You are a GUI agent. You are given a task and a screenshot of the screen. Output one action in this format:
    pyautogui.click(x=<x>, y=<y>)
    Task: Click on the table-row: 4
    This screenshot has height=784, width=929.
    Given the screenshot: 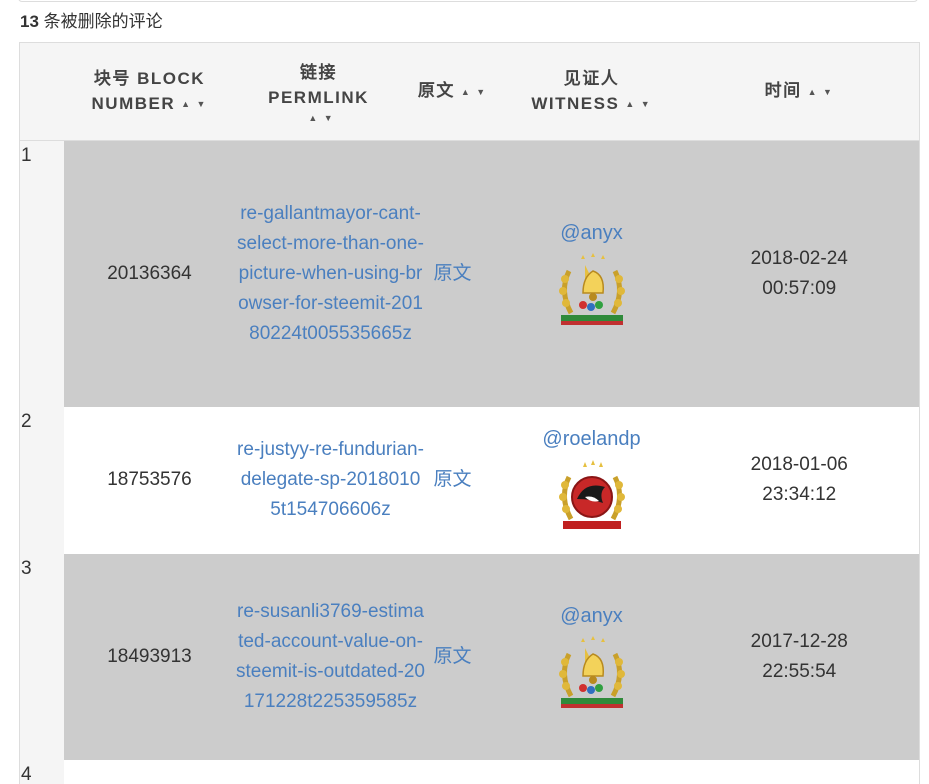 What is the action you would take?
    pyautogui.click(x=469, y=771)
    